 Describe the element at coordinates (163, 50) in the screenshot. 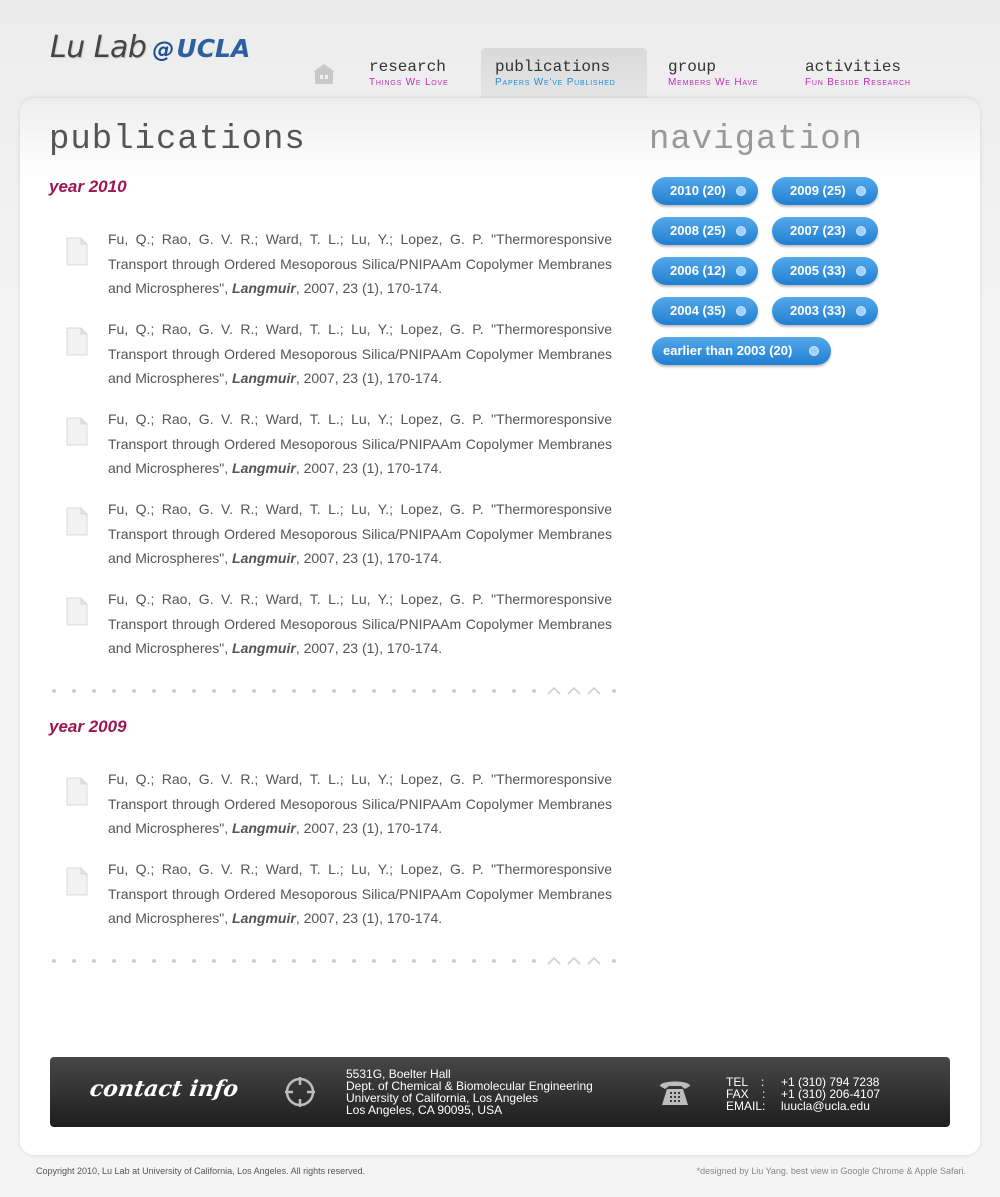

I see `logo-at: @` at that location.